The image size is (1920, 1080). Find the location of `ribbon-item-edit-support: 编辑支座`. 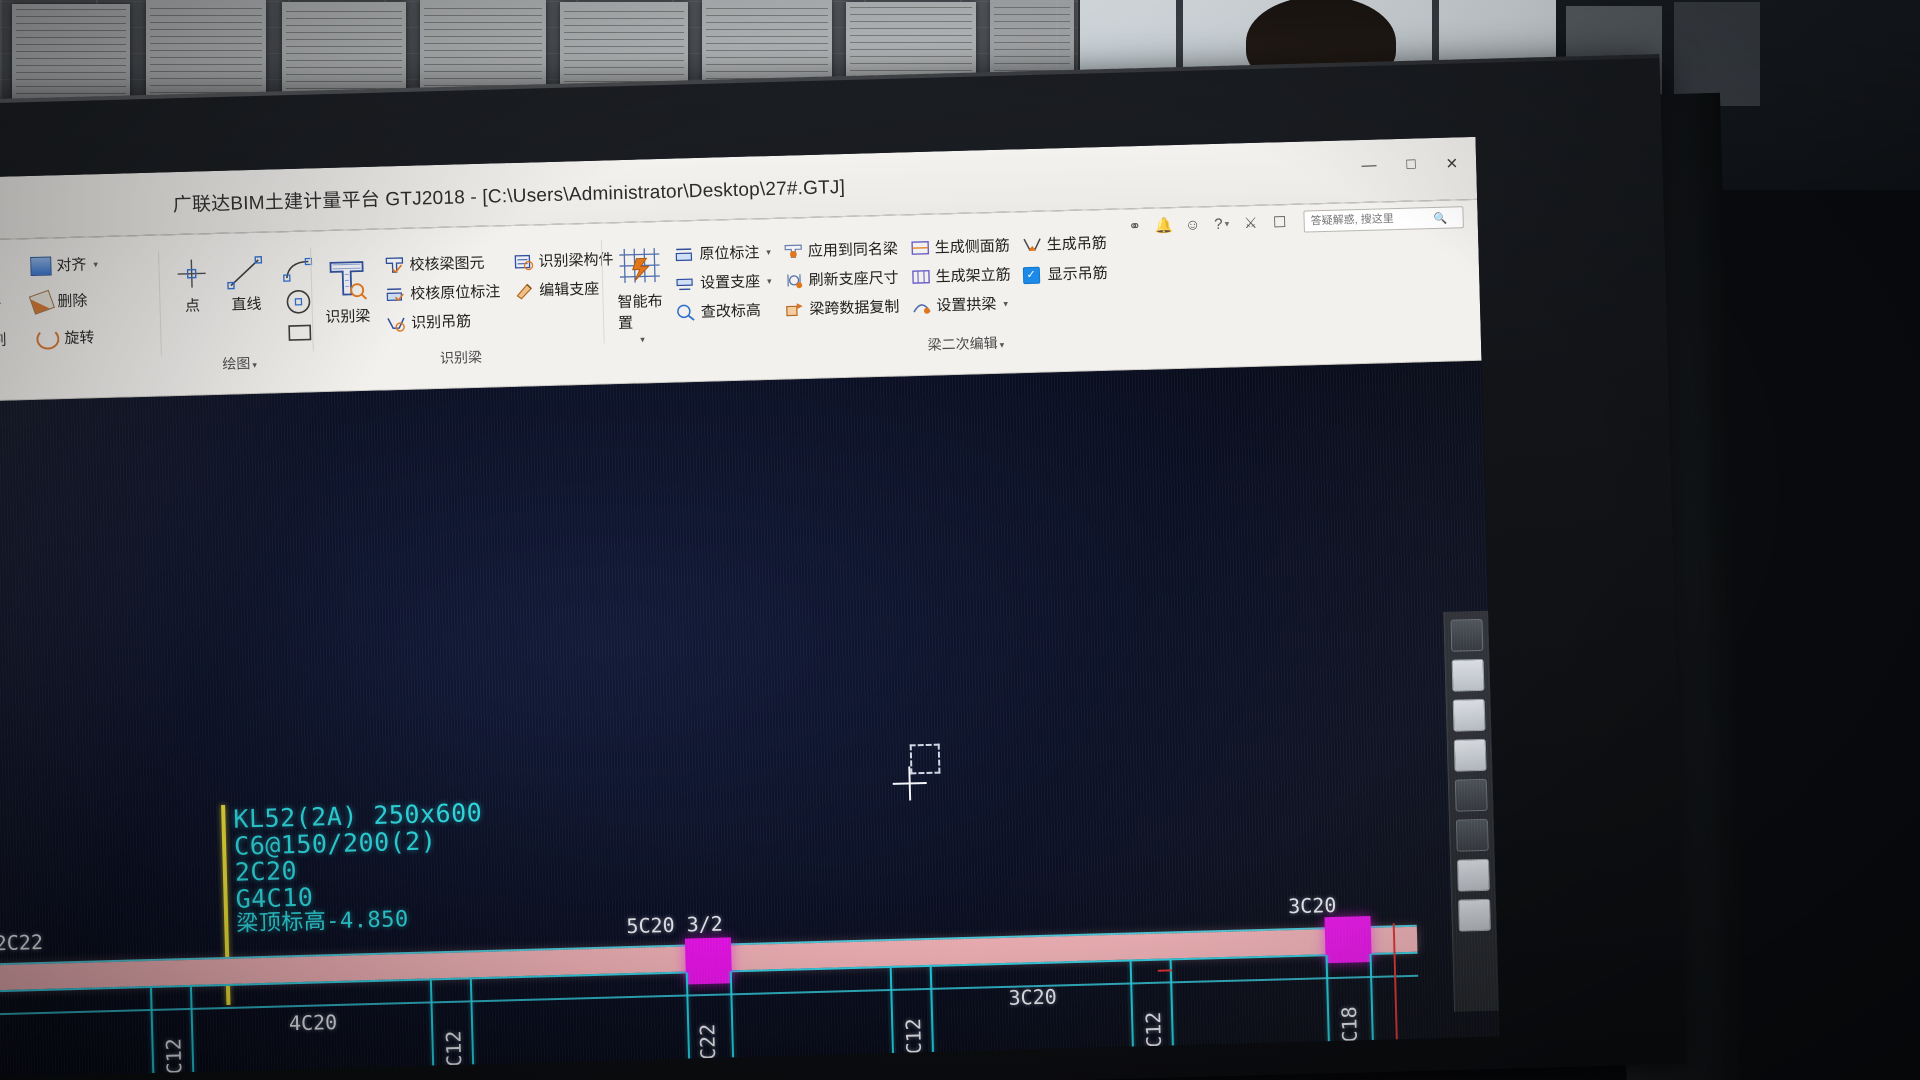

ribbon-item-edit-support: 编辑支座 is located at coordinates (564, 289).